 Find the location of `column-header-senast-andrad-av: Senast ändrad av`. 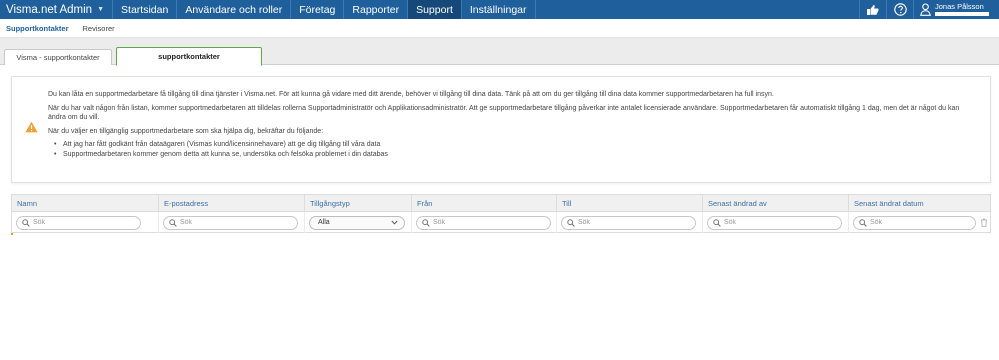

column-header-senast-andrad-av: Senast ändrad av is located at coordinates (776, 203).